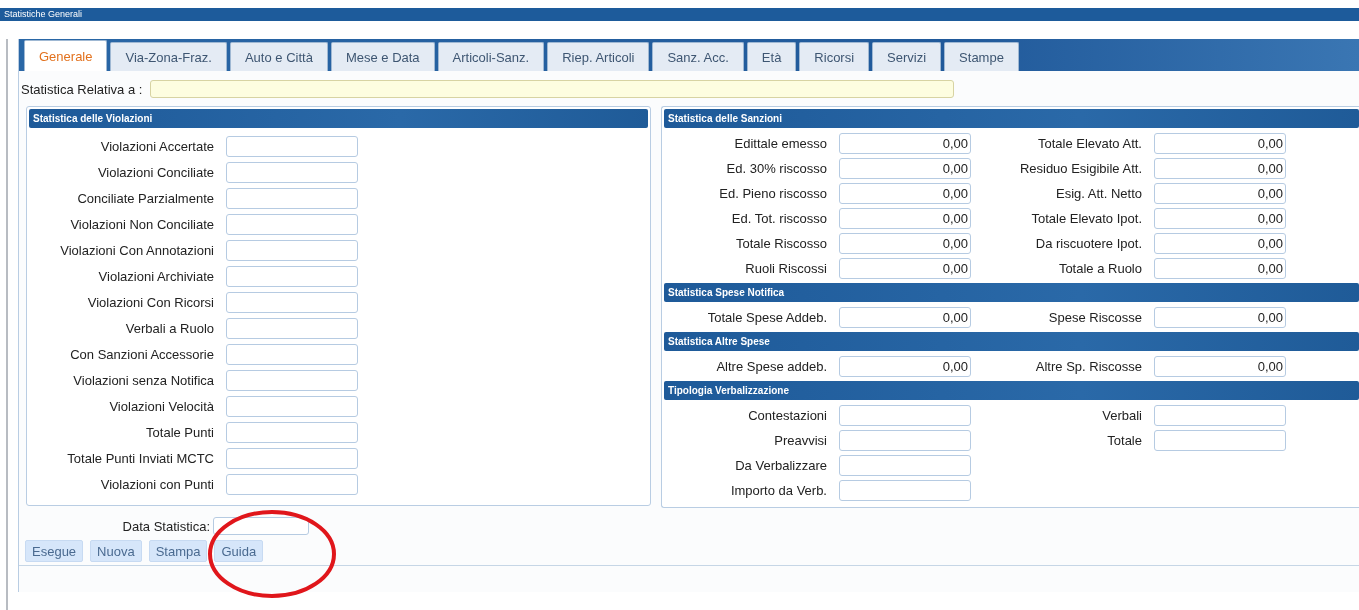 This screenshot has width=1359, height=610. What do you see at coordinates (834, 56) in the screenshot?
I see `tab: Ricorsi` at bounding box center [834, 56].